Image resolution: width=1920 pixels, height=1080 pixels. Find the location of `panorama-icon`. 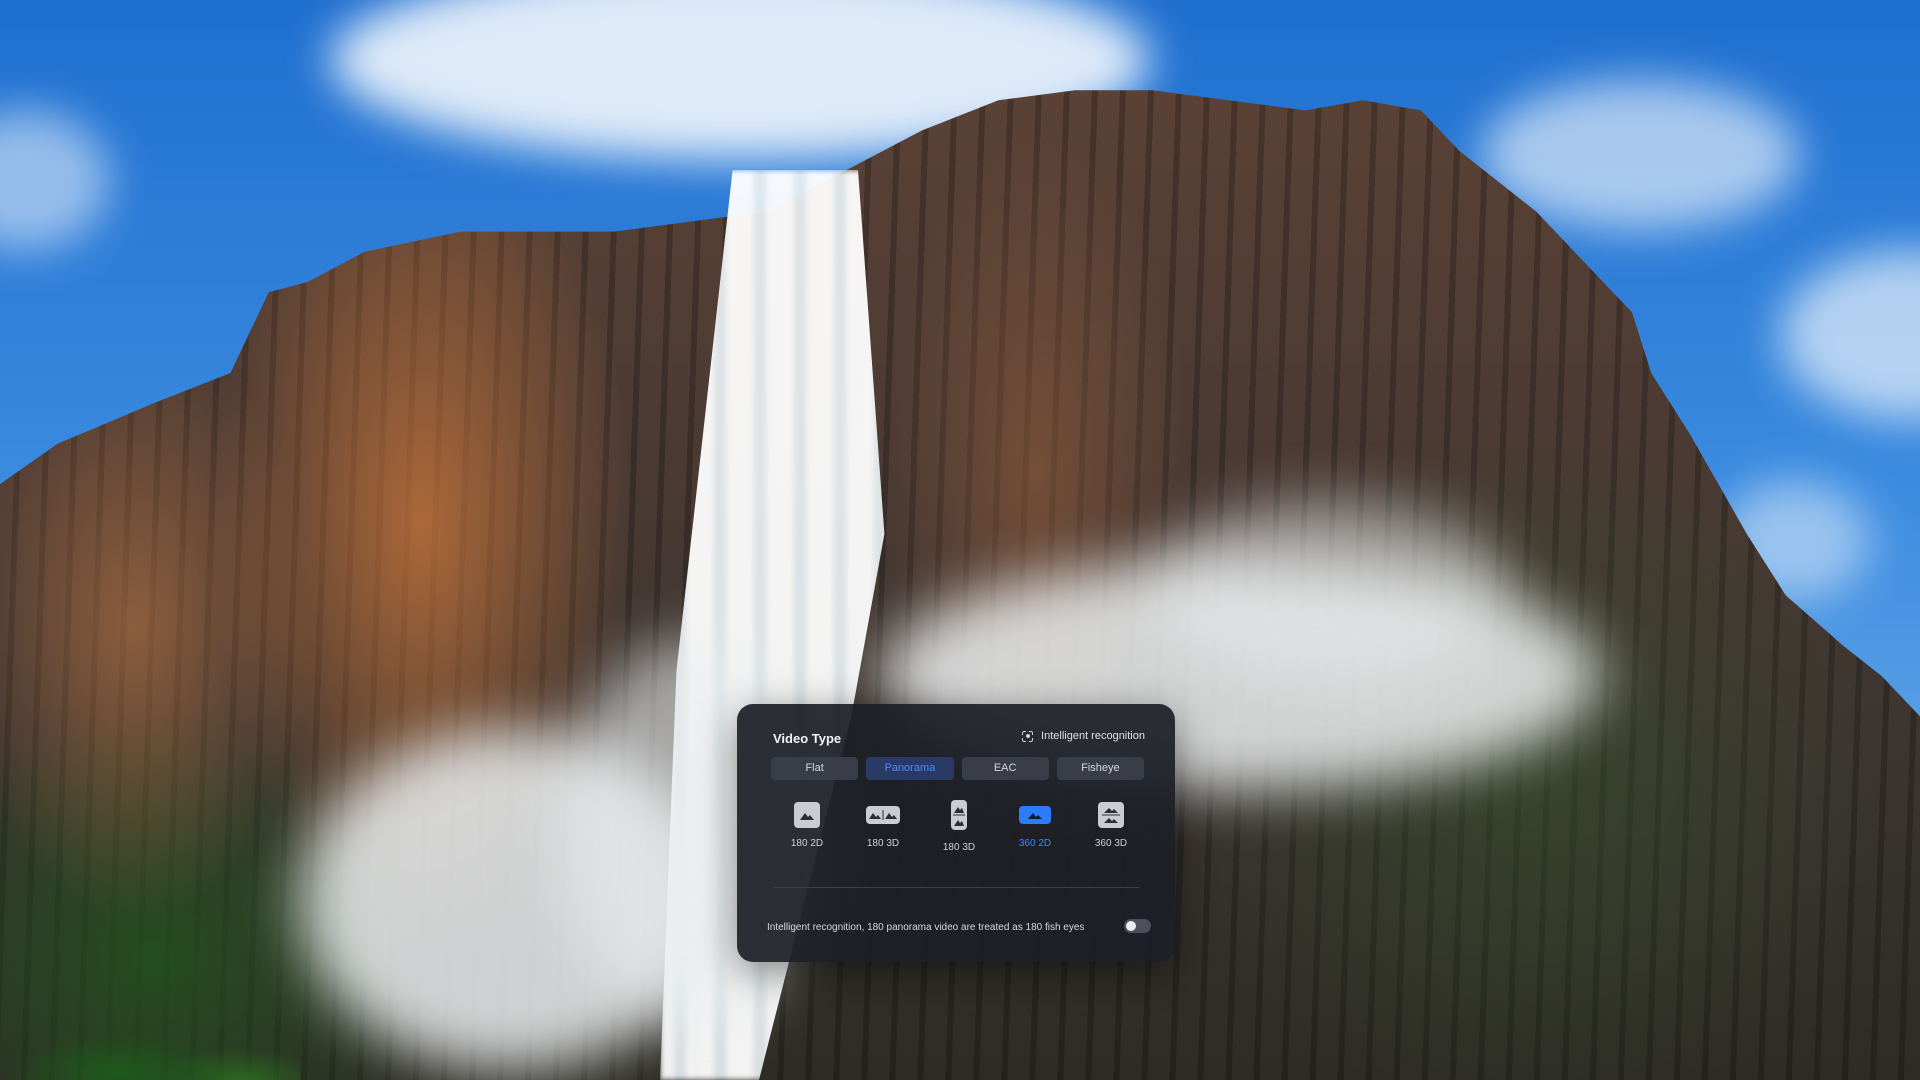

panorama-icon is located at coordinates (1035, 815).